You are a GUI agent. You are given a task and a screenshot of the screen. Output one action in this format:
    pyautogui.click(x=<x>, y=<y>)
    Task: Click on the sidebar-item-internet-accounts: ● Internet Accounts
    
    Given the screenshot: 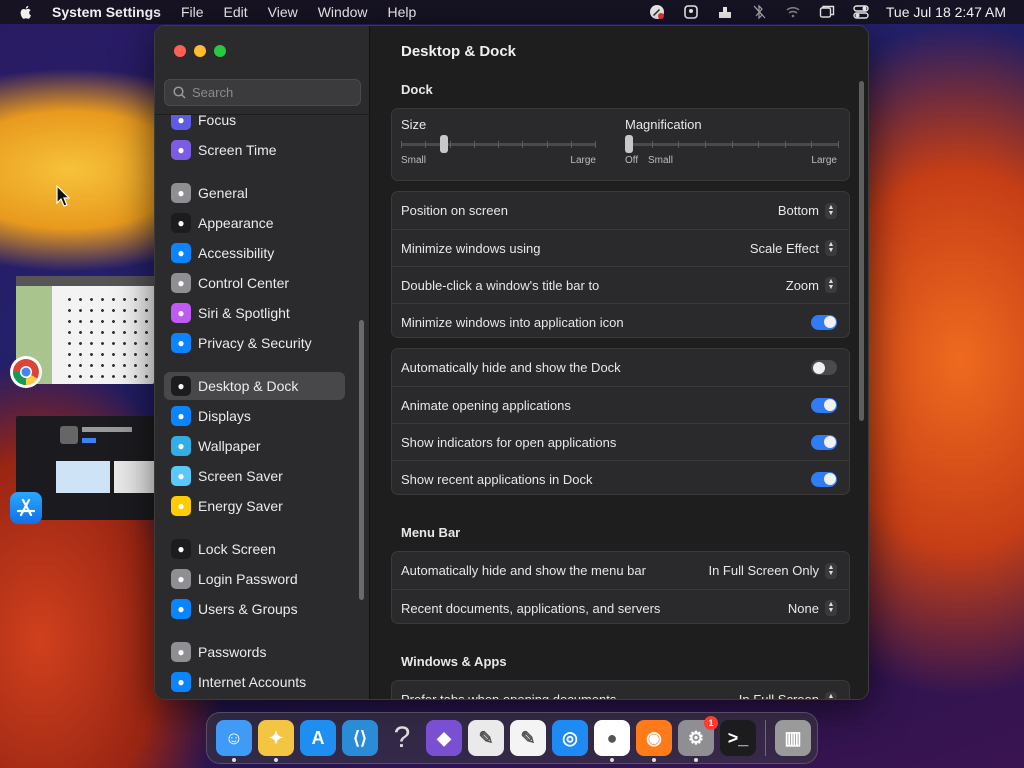 What is the action you would take?
    pyautogui.click(x=254, y=682)
    